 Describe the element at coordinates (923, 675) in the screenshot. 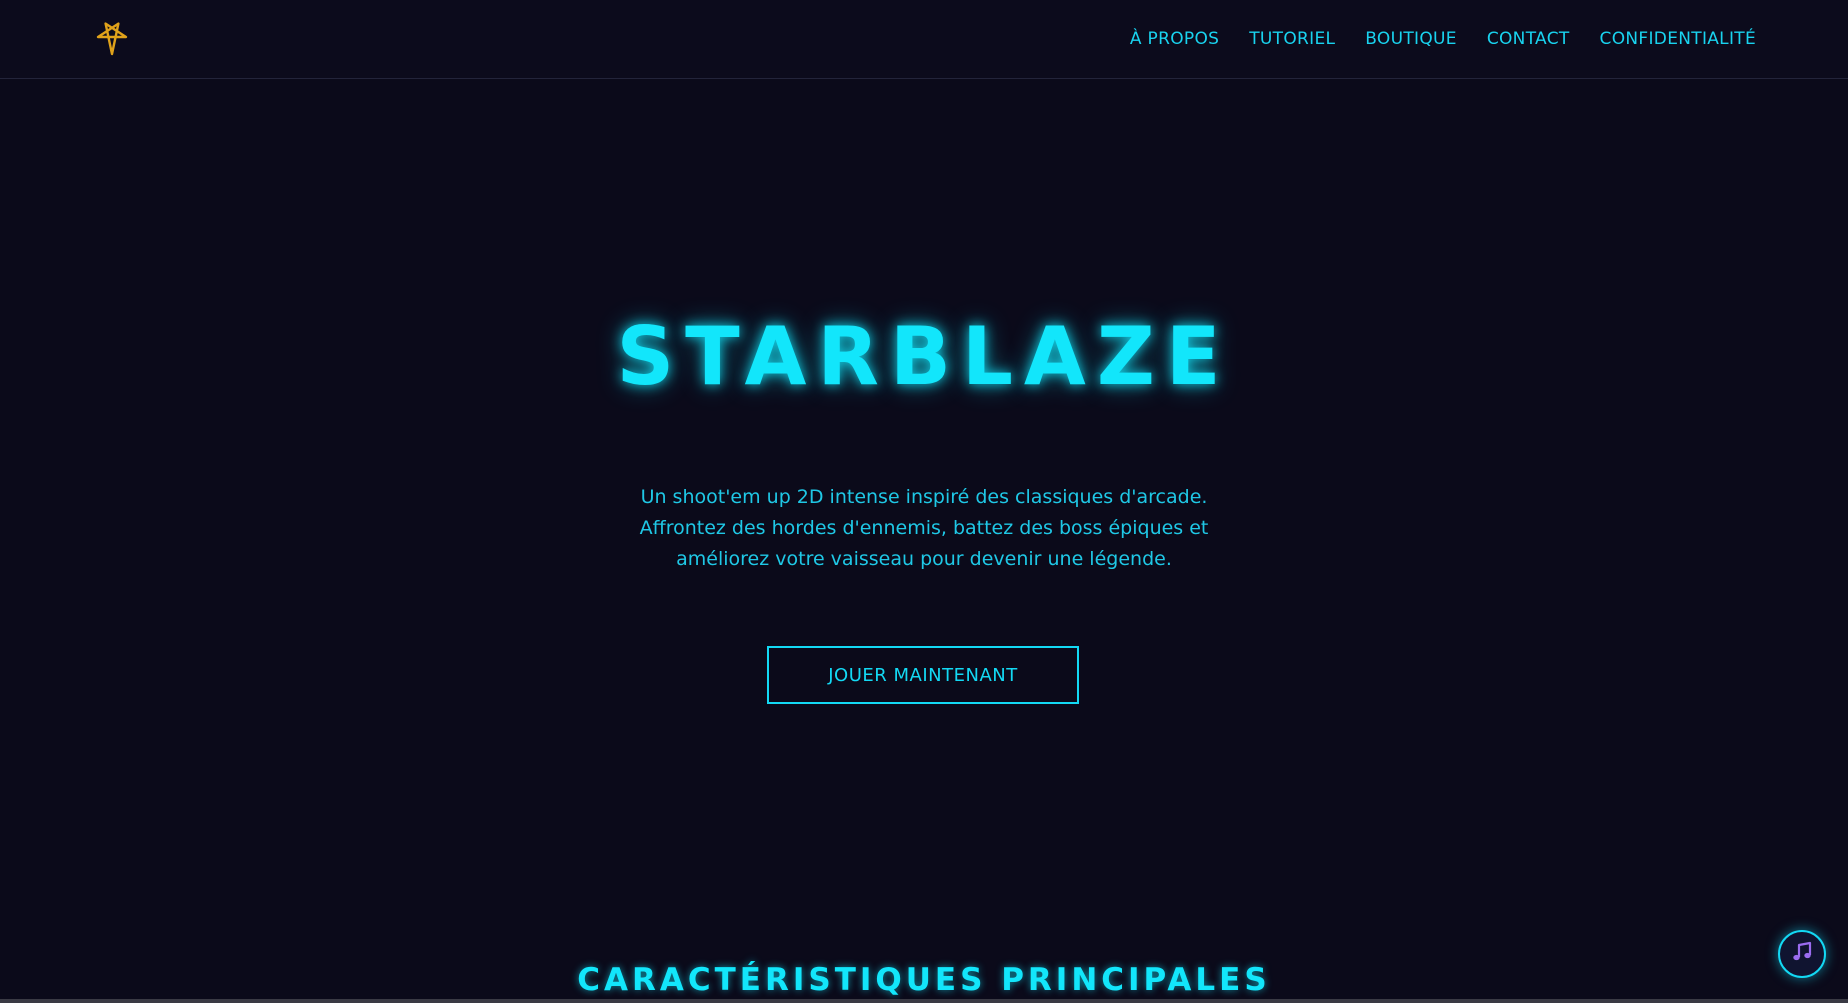

I see `play-now-button: JOUER MAINTENANT` at that location.